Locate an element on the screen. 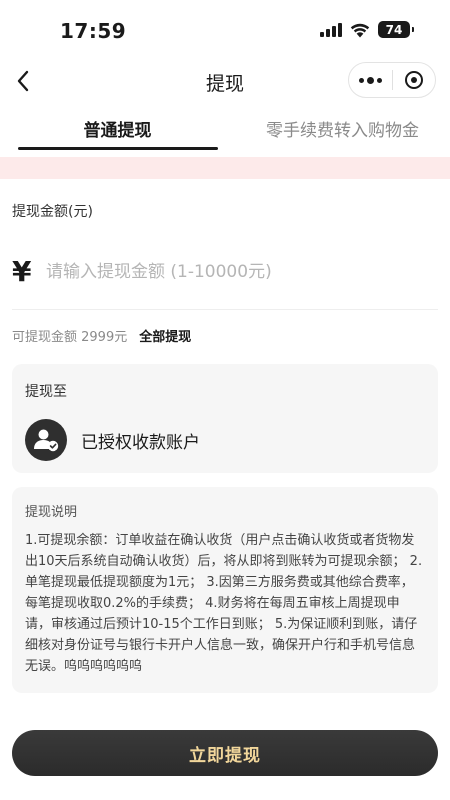 This screenshot has height=800, width=450. battery-level: 74 is located at coordinates (394, 29).